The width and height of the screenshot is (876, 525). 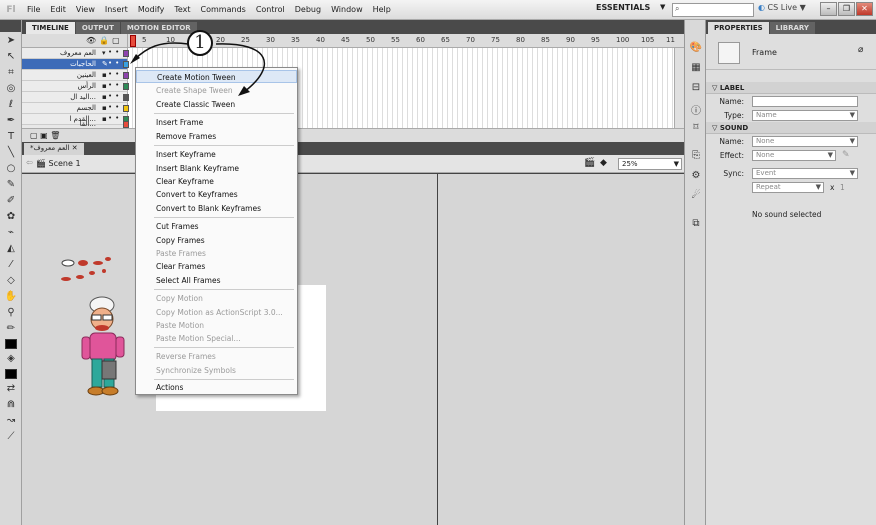 I want to click on zoom-tool-icon: ⚲, so click(x=11, y=313).